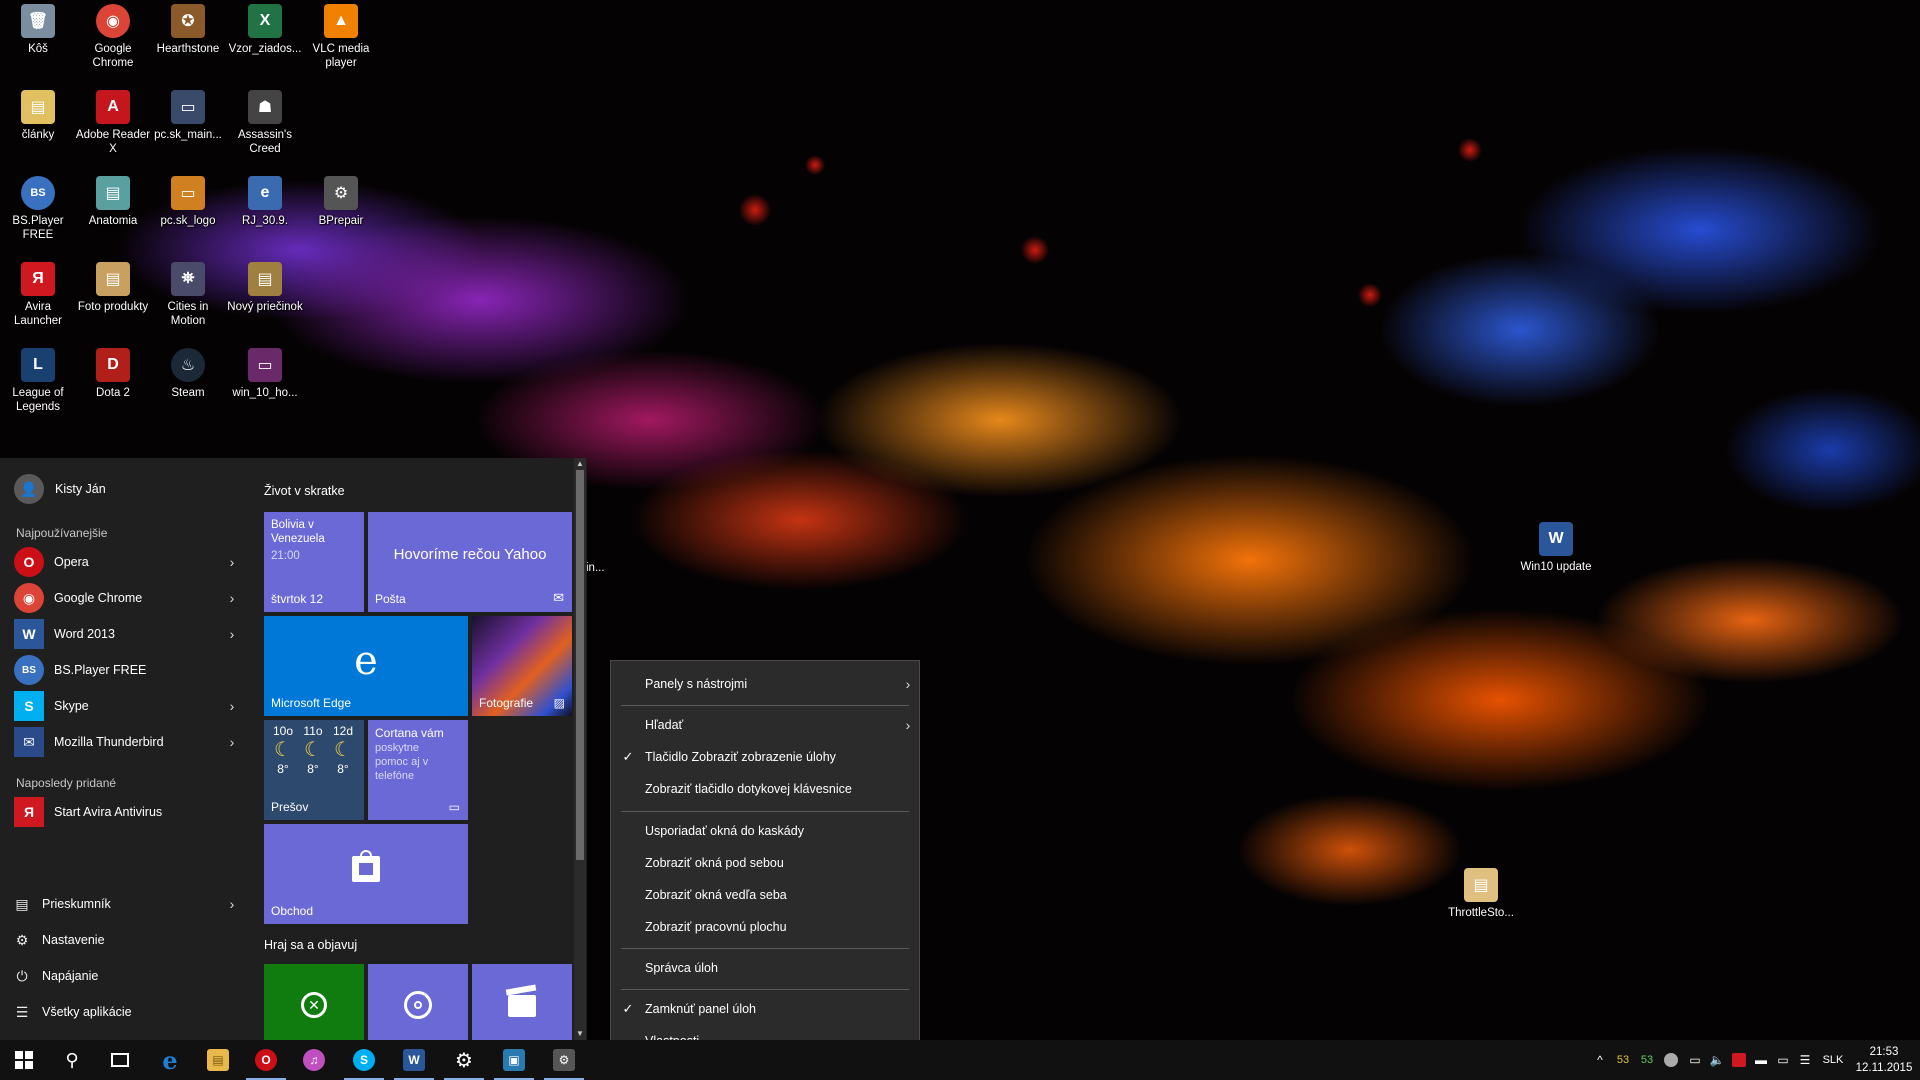 The image size is (1920, 1080). What do you see at coordinates (364, 1060) in the screenshot?
I see `skype-taskbar-button: S` at bounding box center [364, 1060].